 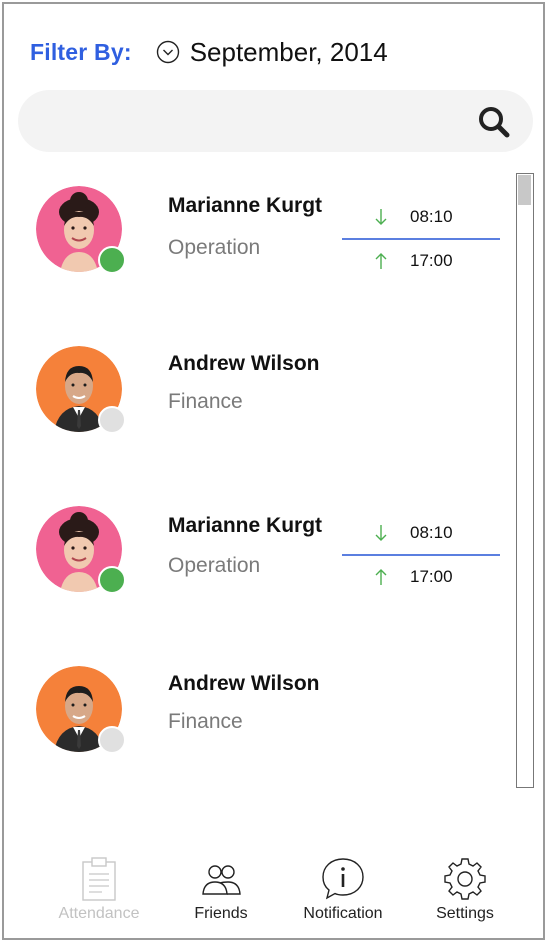 What do you see at coordinates (221, 880) in the screenshot?
I see `friends-icon` at bounding box center [221, 880].